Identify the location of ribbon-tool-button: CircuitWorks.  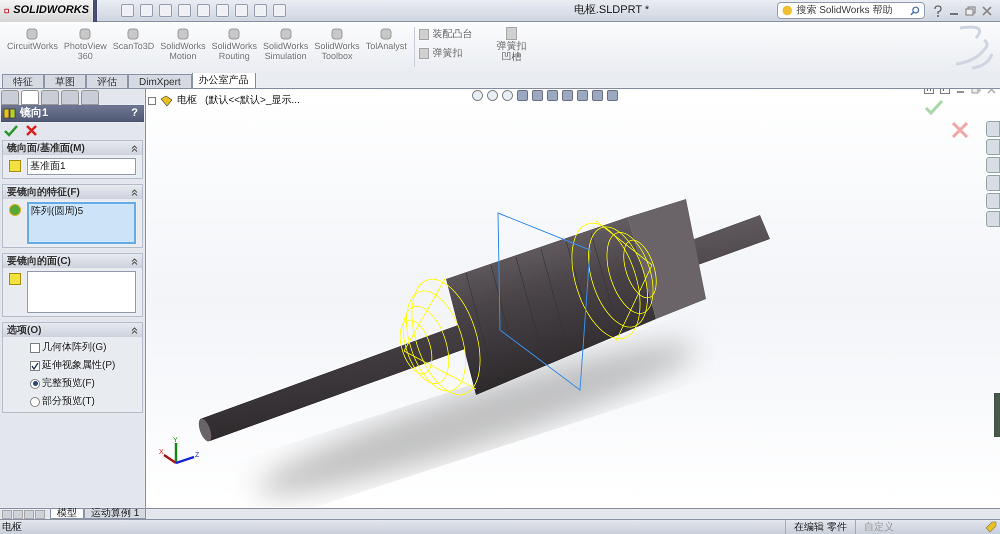
(32, 44).